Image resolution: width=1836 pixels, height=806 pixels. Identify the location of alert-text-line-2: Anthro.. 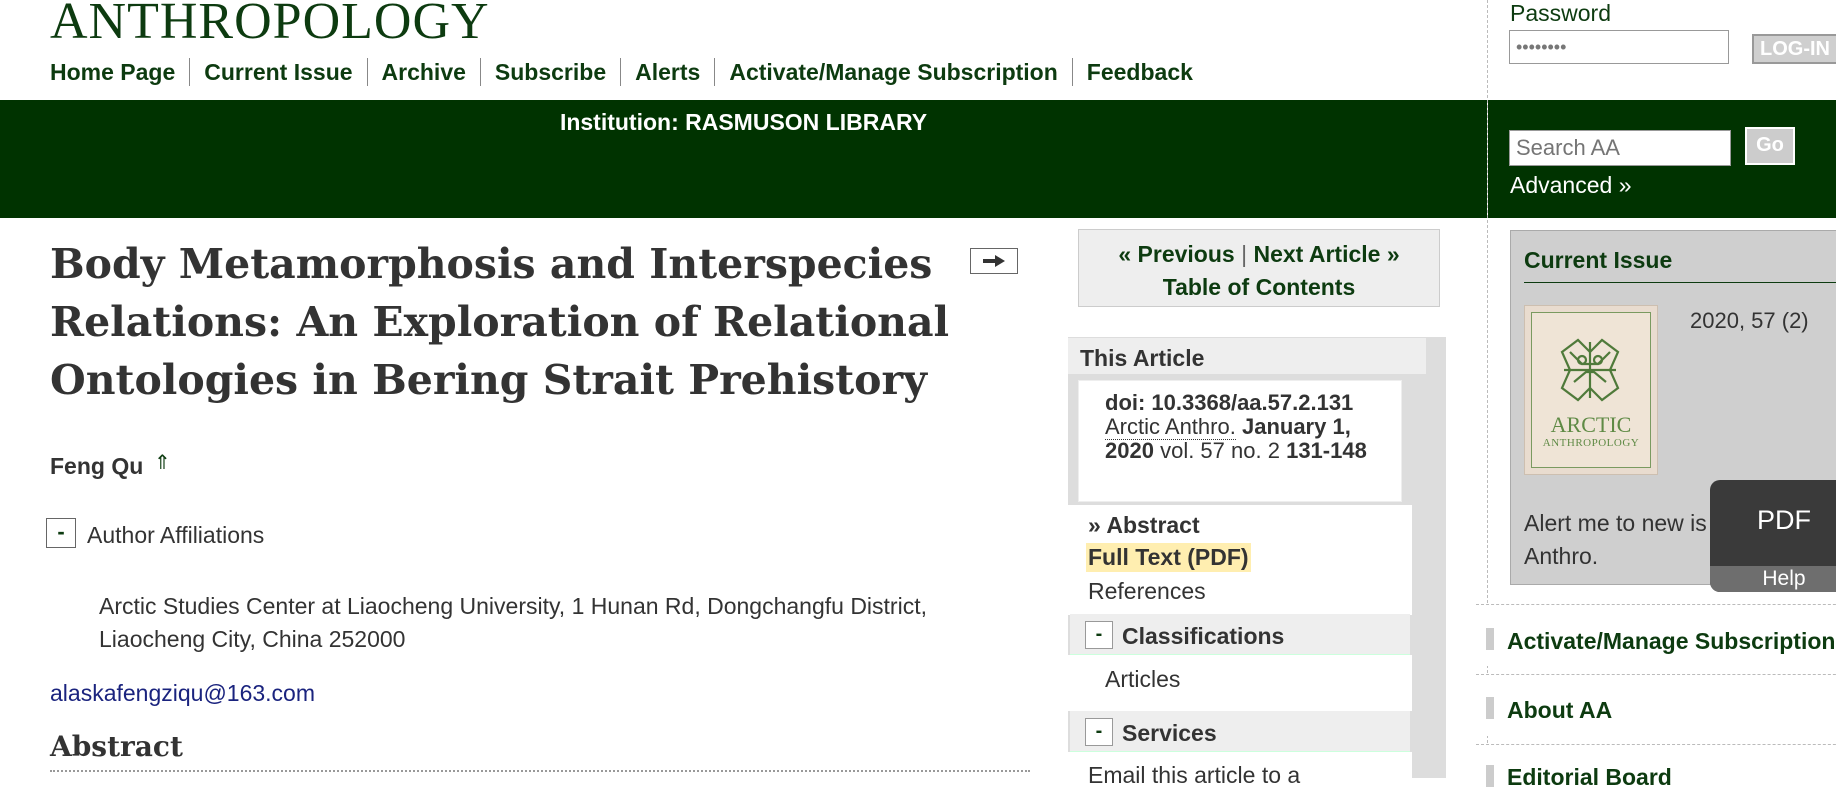
(1561, 556).